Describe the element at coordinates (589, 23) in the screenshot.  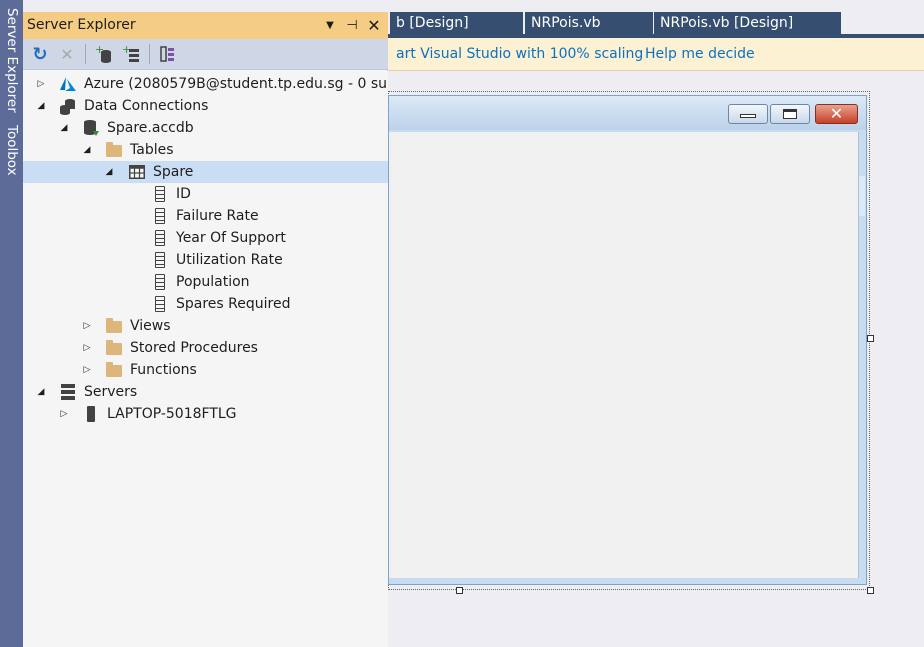
I see `tab-nrpois-code: NRPois.vb` at that location.